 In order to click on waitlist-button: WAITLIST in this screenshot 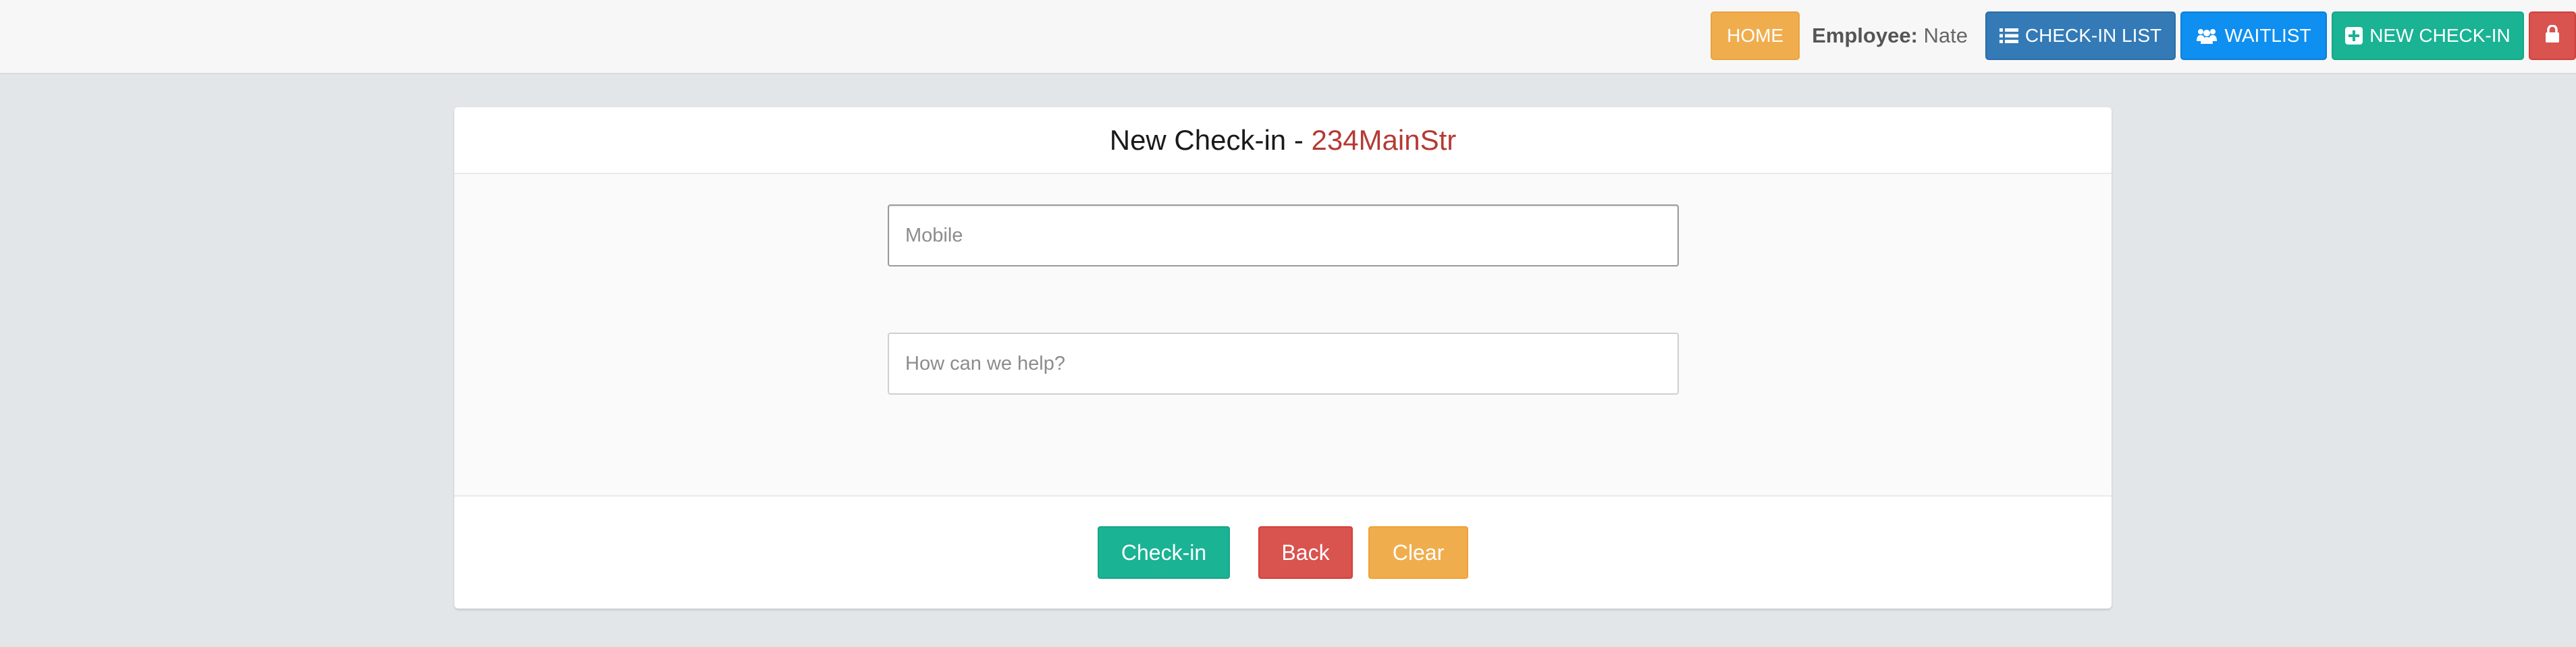, I will do `click(2253, 35)`.